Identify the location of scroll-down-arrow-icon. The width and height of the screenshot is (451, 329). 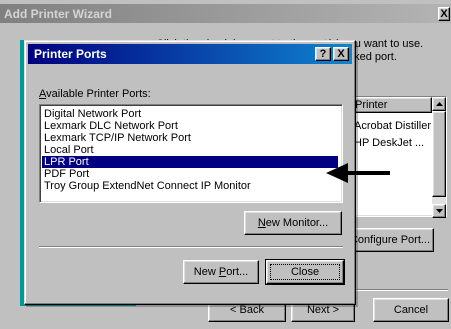
(439, 211).